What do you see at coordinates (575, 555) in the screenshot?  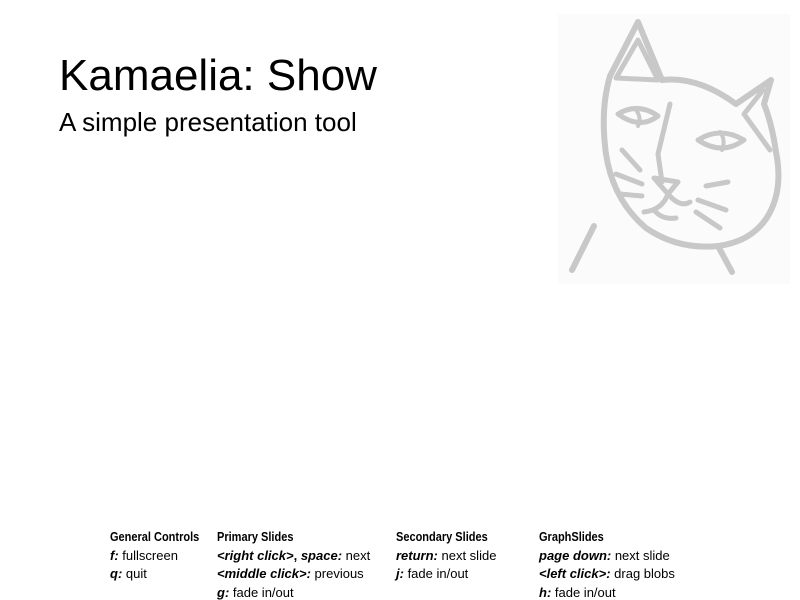 I see `help-key: page down:` at bounding box center [575, 555].